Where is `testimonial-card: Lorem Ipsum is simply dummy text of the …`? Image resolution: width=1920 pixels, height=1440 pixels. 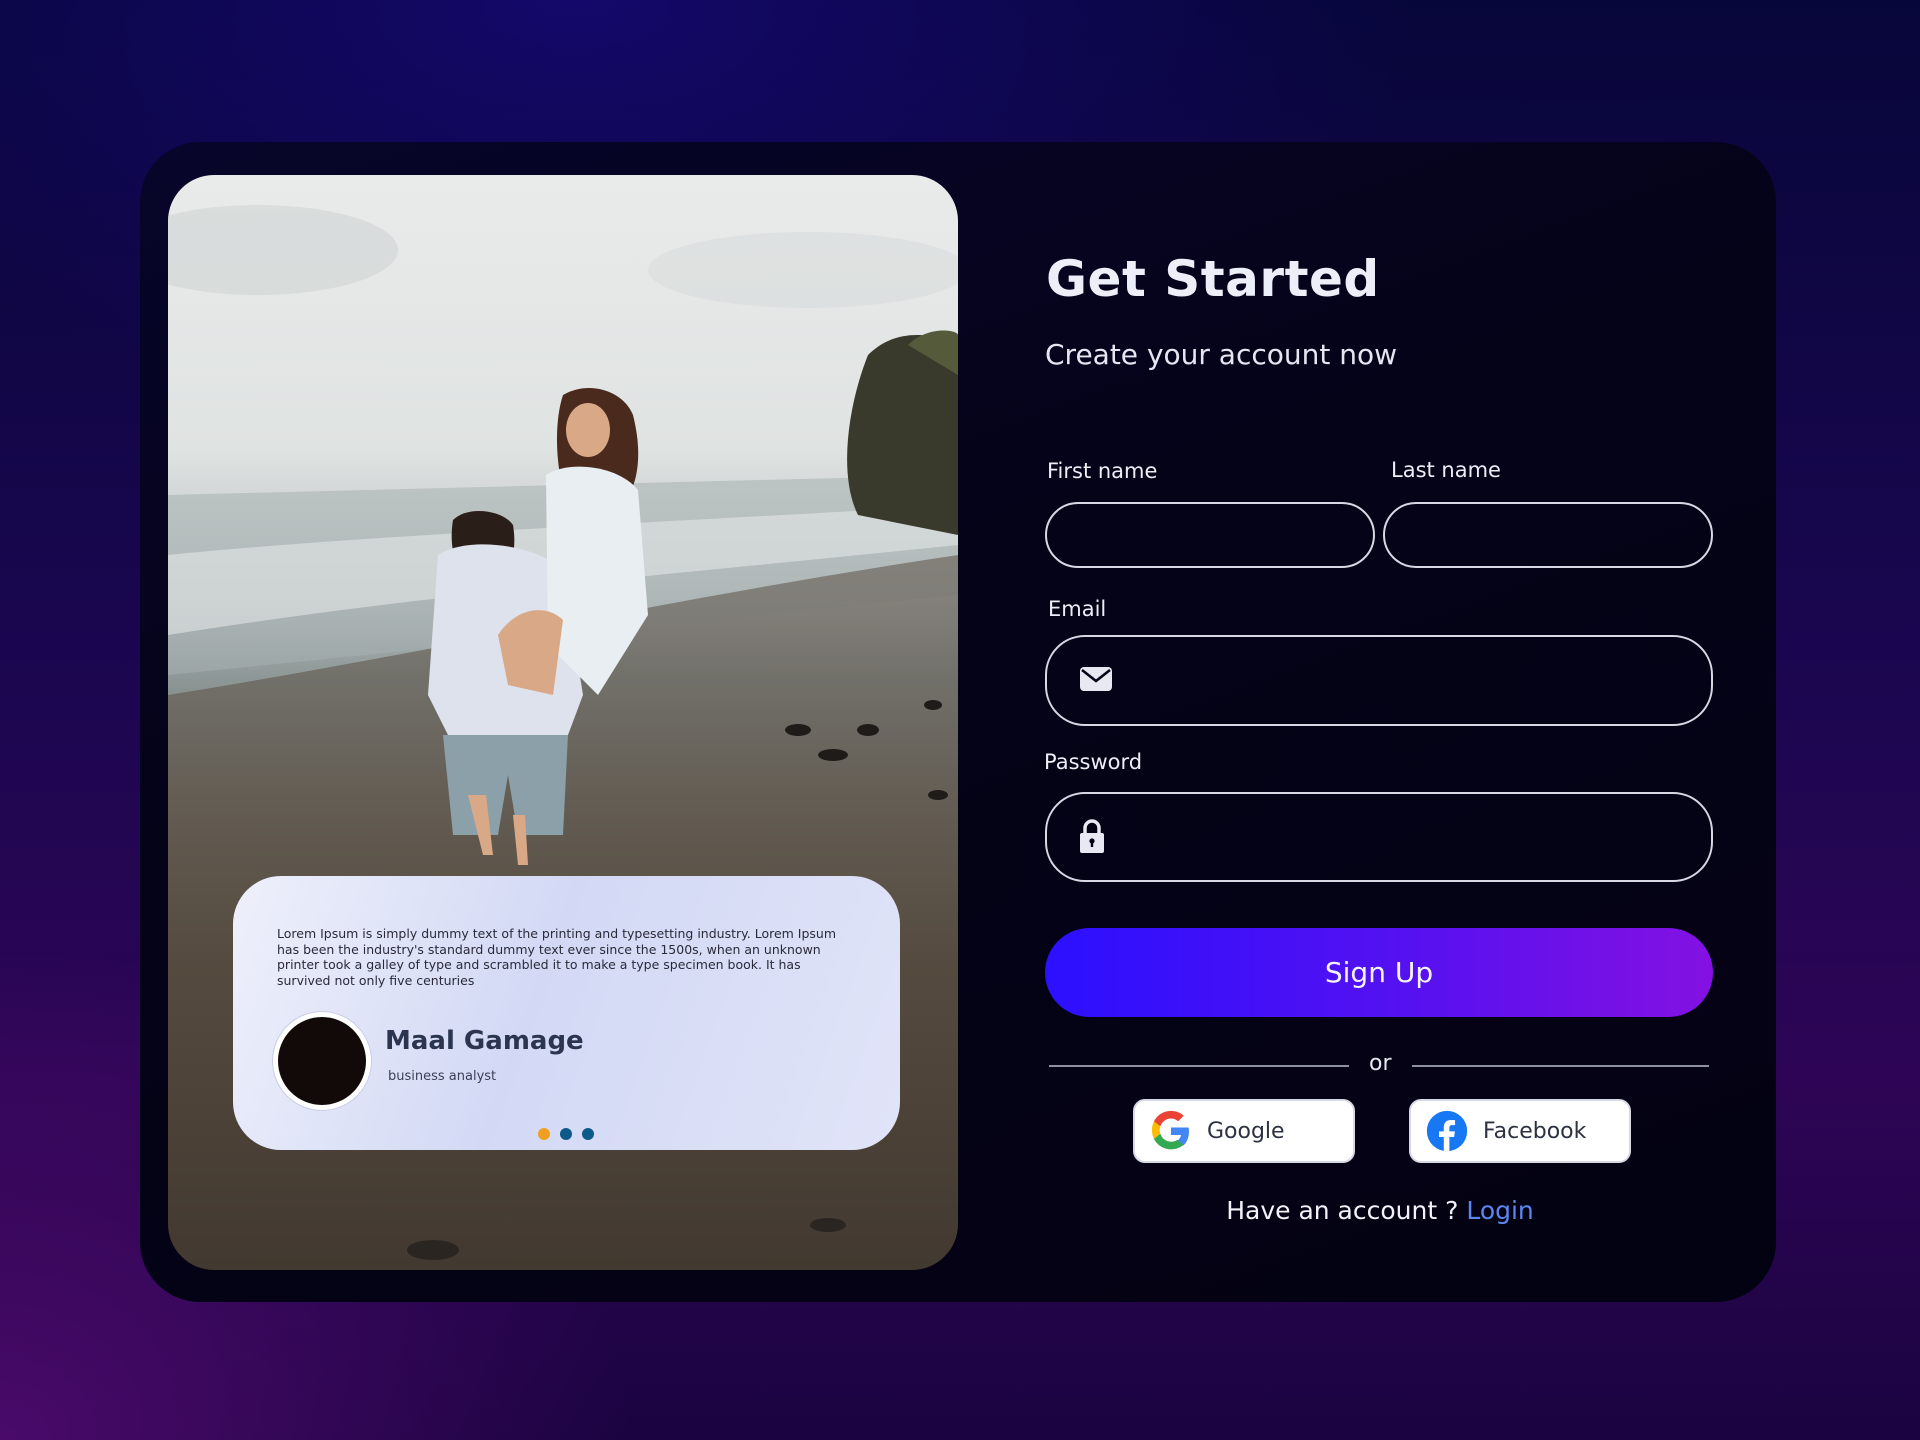 testimonial-card: Lorem Ipsum is simply dummy text of the … is located at coordinates (566, 1013).